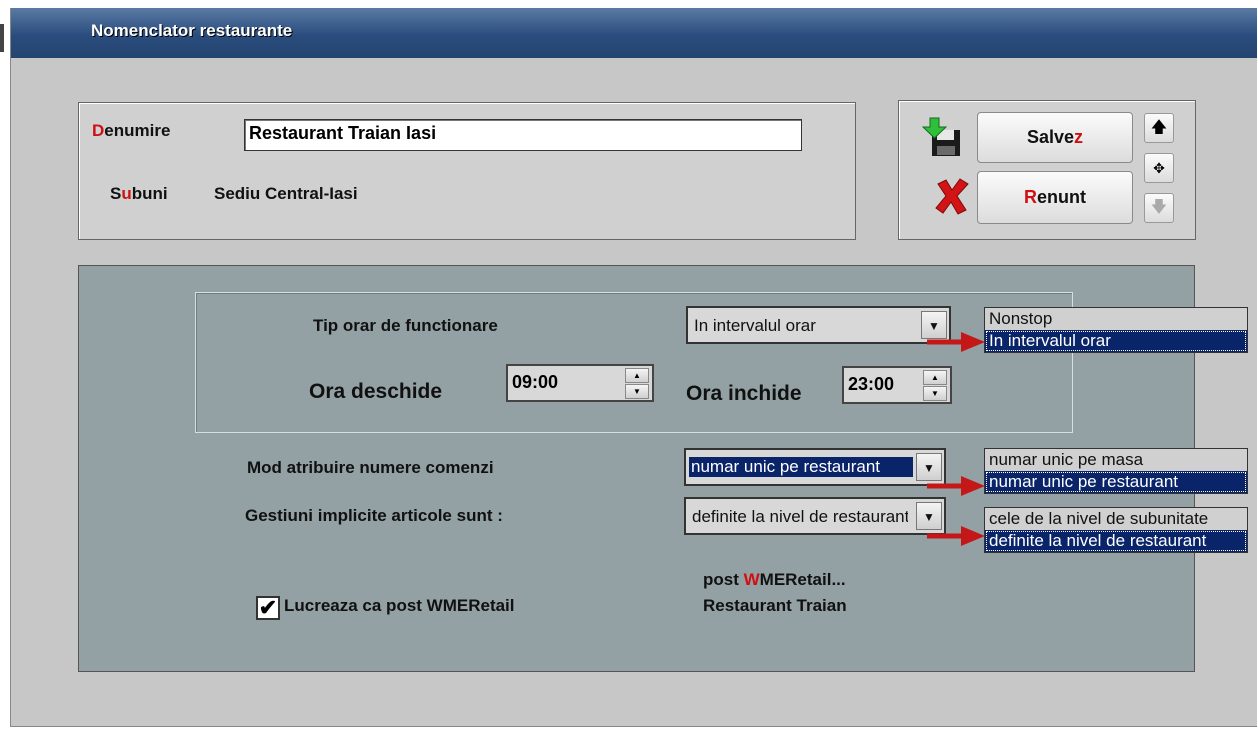 The width and height of the screenshot is (1258, 731). What do you see at coordinates (744, 393) in the screenshot?
I see `close-hour-label: Ora inchide` at bounding box center [744, 393].